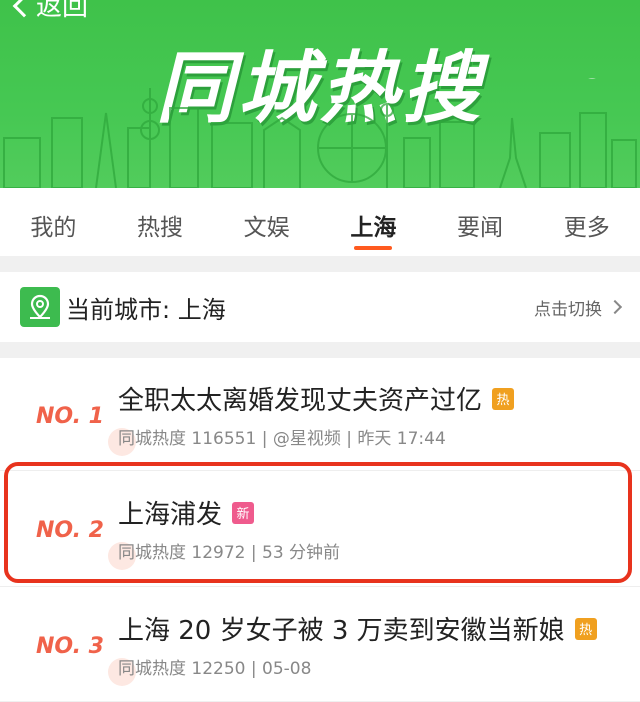  I want to click on location-pin-icon, so click(40, 307).